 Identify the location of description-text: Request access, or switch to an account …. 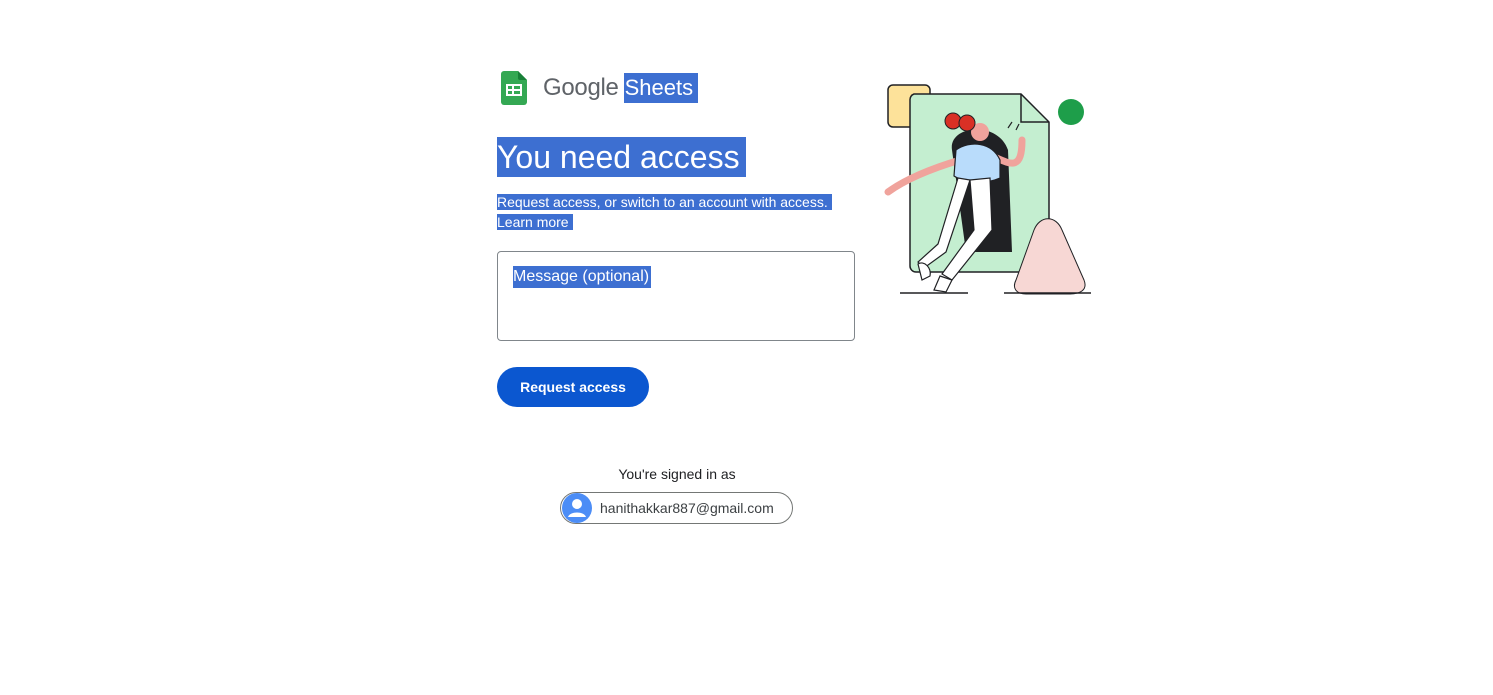
(664, 202).